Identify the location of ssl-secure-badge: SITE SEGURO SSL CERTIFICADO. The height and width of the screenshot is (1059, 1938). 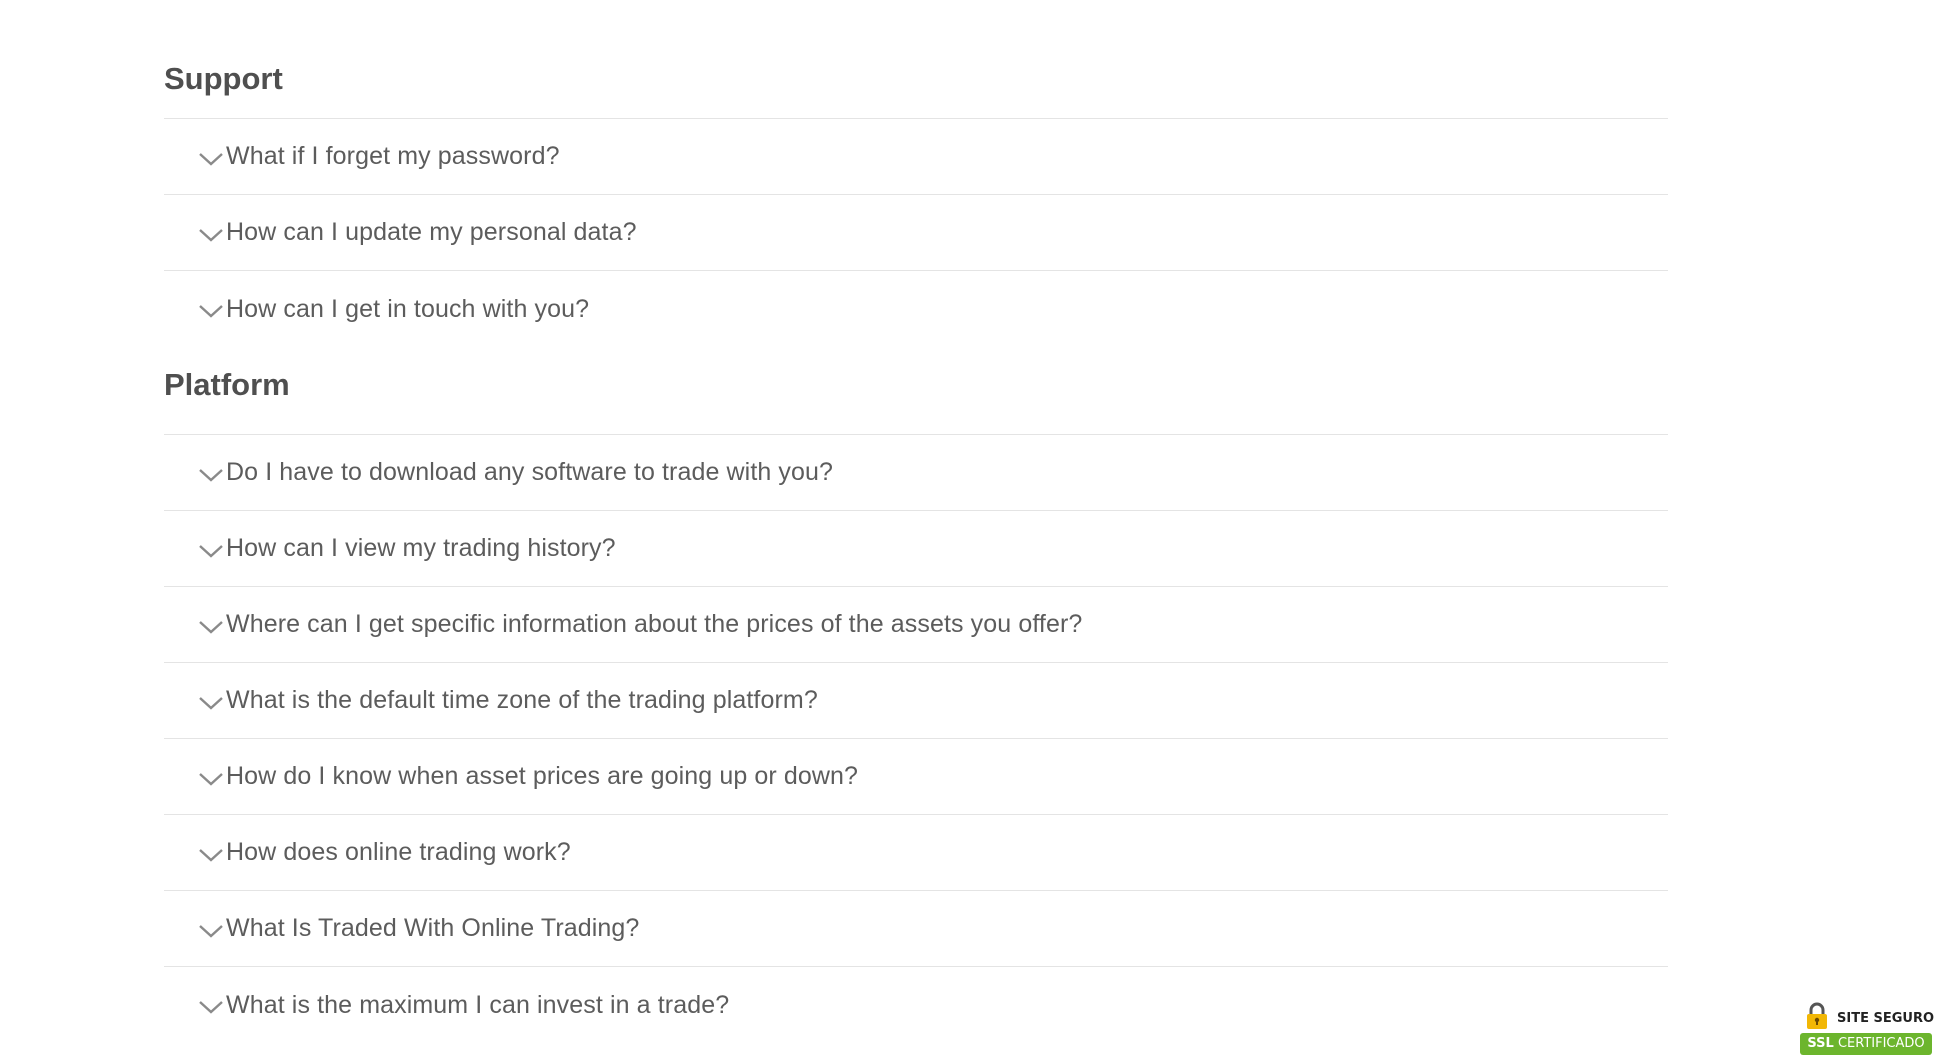
(1868, 1028).